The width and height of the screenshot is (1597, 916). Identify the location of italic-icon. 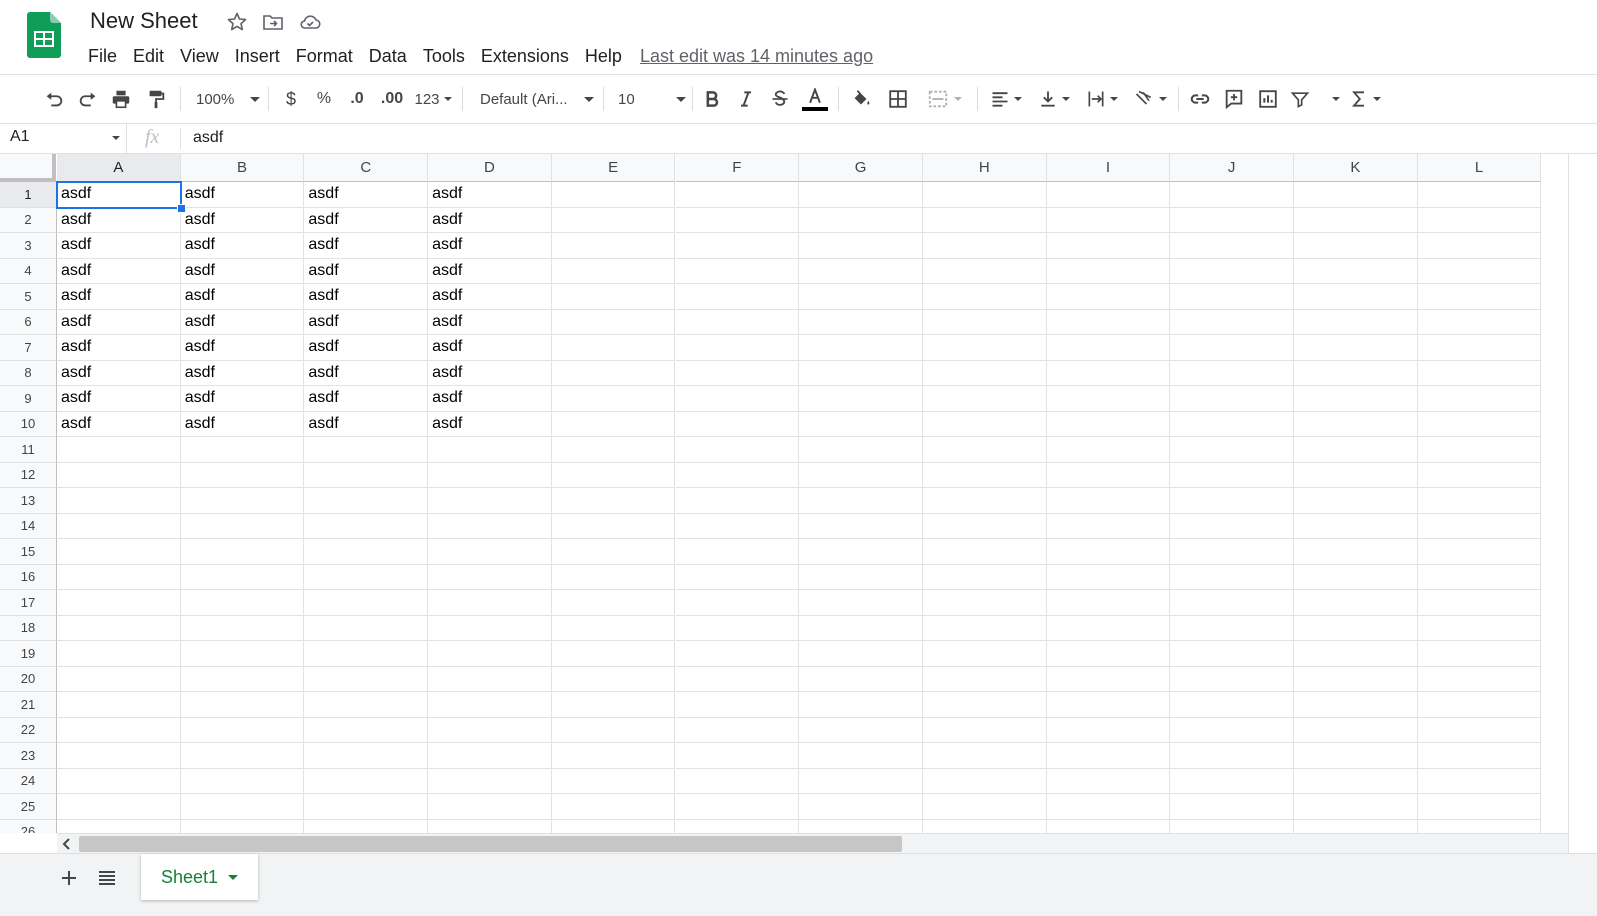
(746, 99).